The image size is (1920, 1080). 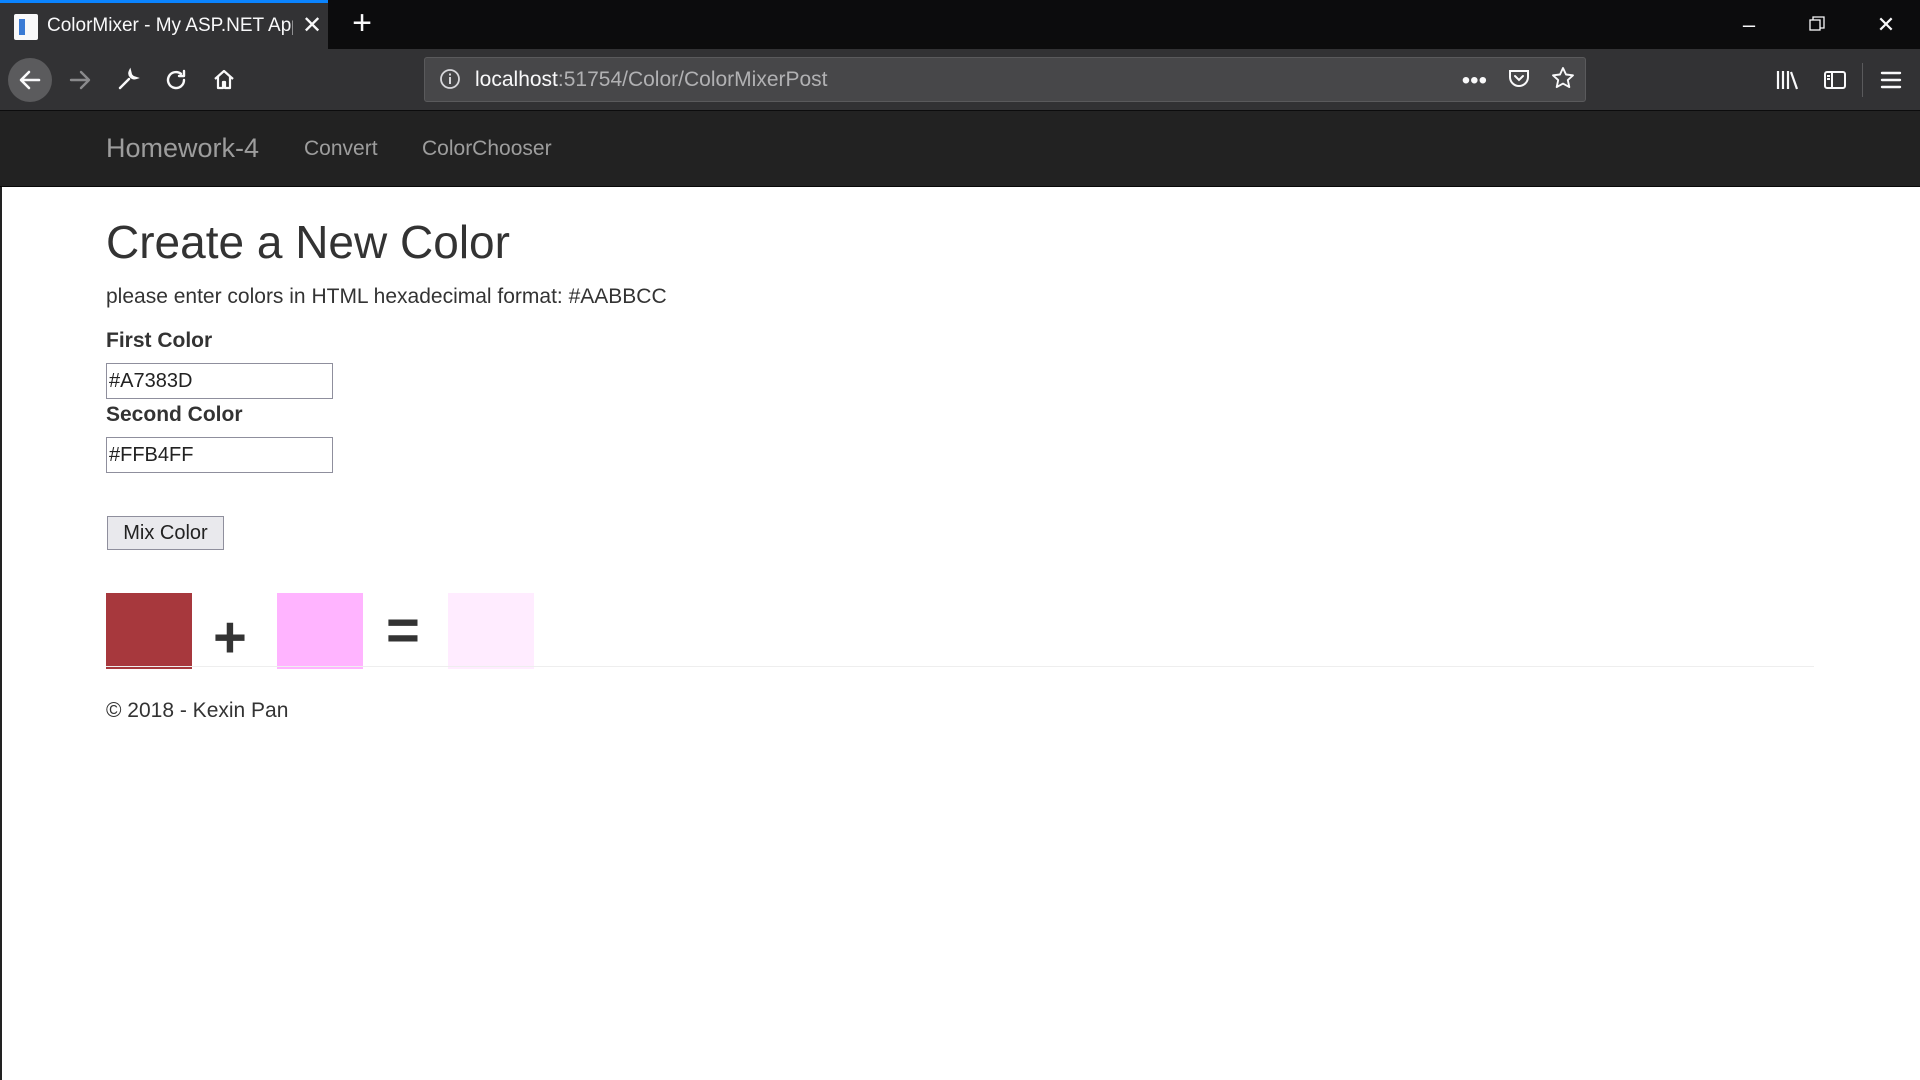 What do you see at coordinates (182, 148) in the screenshot?
I see `brand-link: Homework-4` at bounding box center [182, 148].